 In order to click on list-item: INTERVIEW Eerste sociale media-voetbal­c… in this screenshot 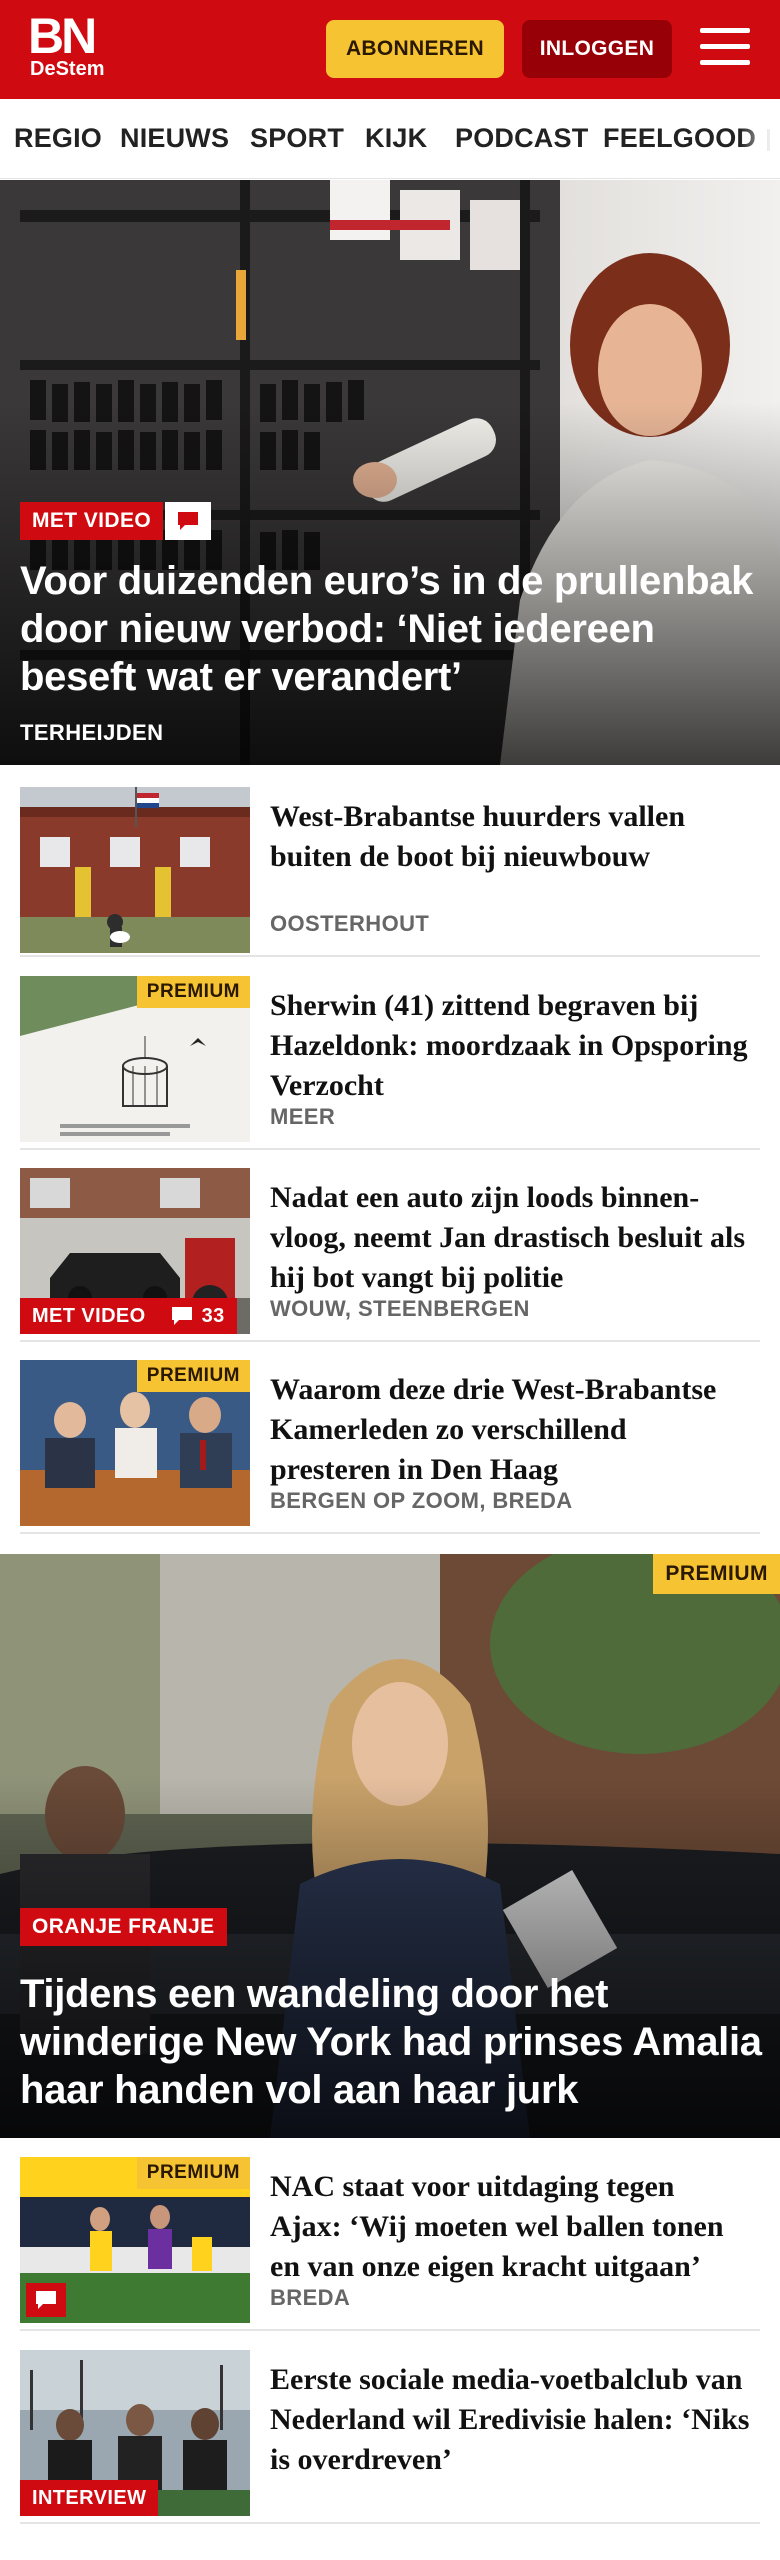, I will do `click(390, 2437)`.